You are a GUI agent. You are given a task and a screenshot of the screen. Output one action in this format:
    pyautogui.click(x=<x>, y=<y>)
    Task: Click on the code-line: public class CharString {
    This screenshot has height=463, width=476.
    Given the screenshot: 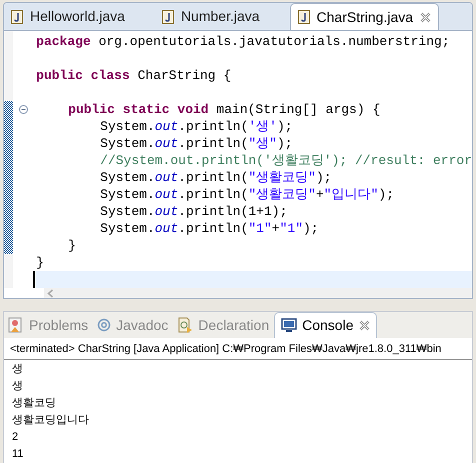 What is the action you would take?
    pyautogui.click(x=134, y=75)
    